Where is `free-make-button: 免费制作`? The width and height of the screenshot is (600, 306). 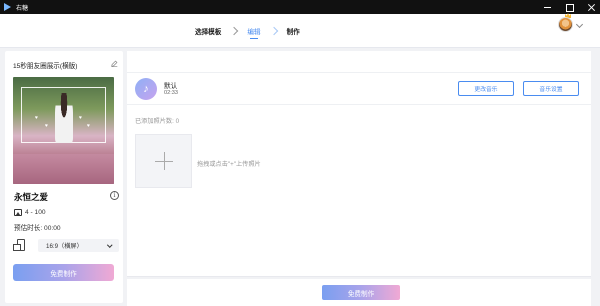 free-make-button: 免费制作 is located at coordinates (63, 272).